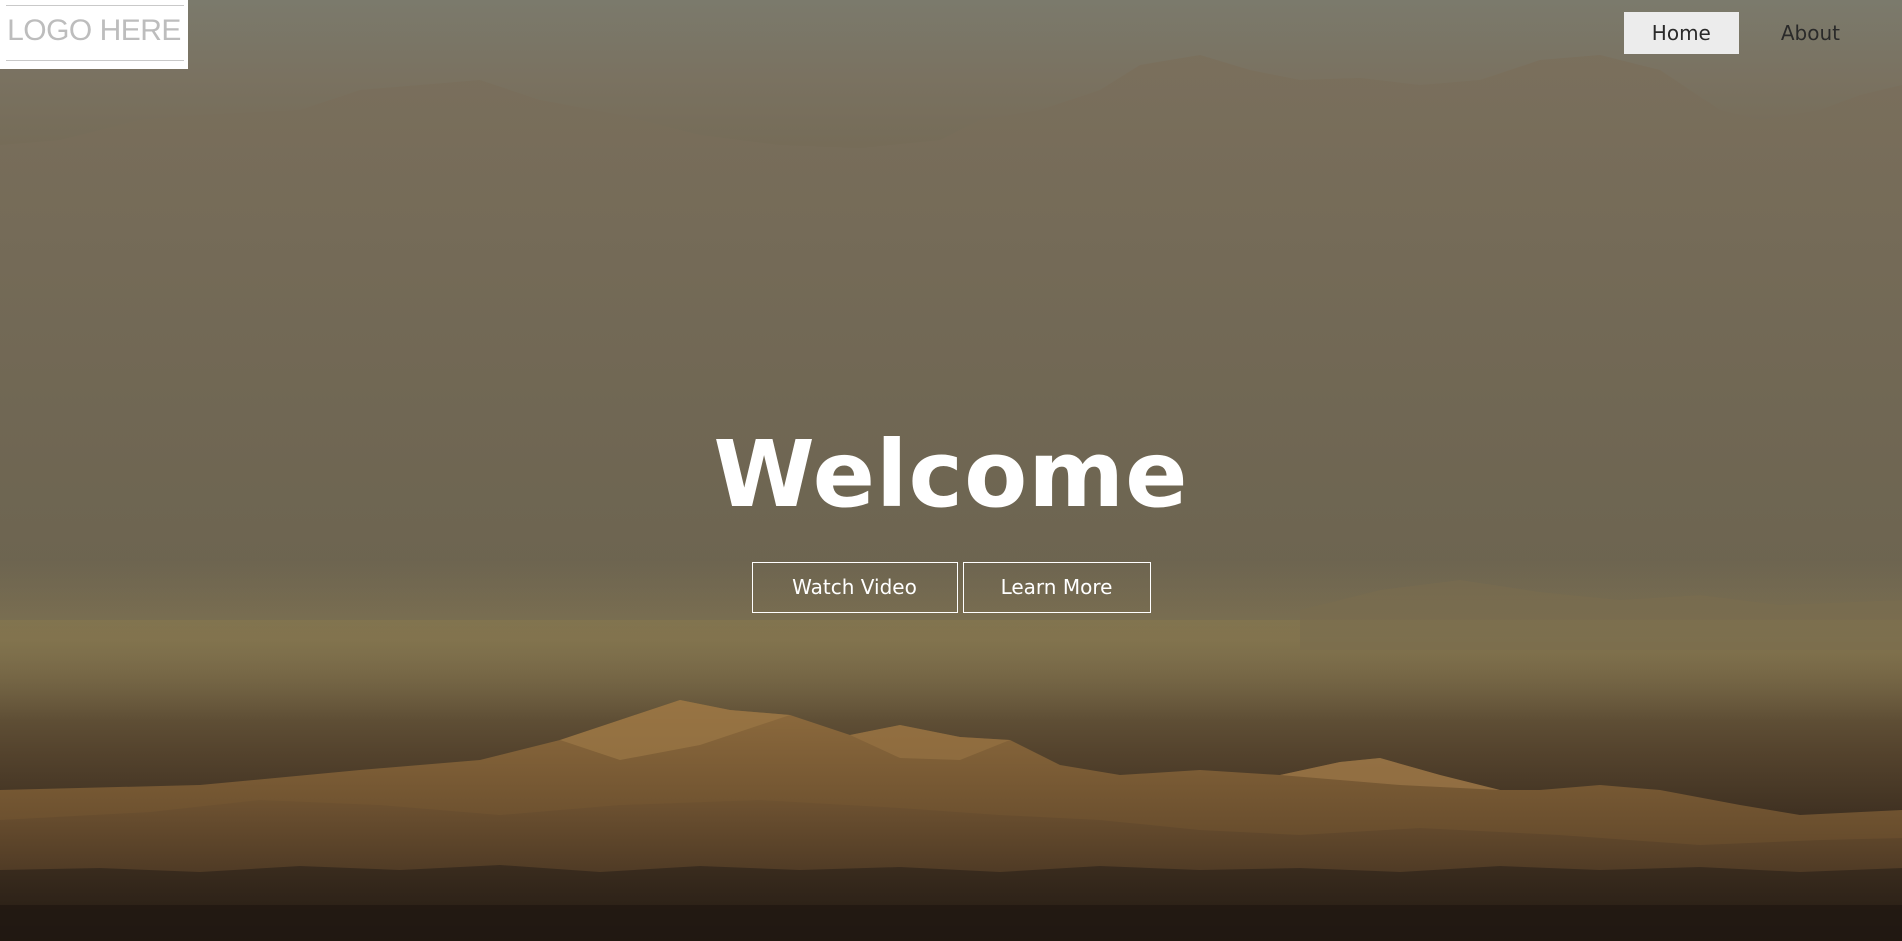 The width and height of the screenshot is (1902, 941). I want to click on main-nav: Home About, so click(1745, 33).